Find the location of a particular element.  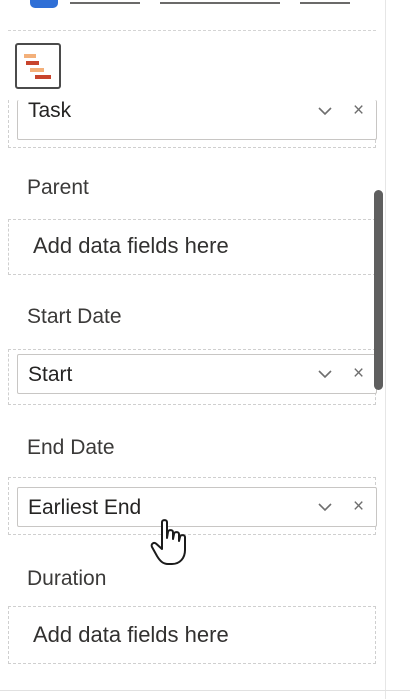

end-date-section-label: End Date is located at coordinates (71, 447).